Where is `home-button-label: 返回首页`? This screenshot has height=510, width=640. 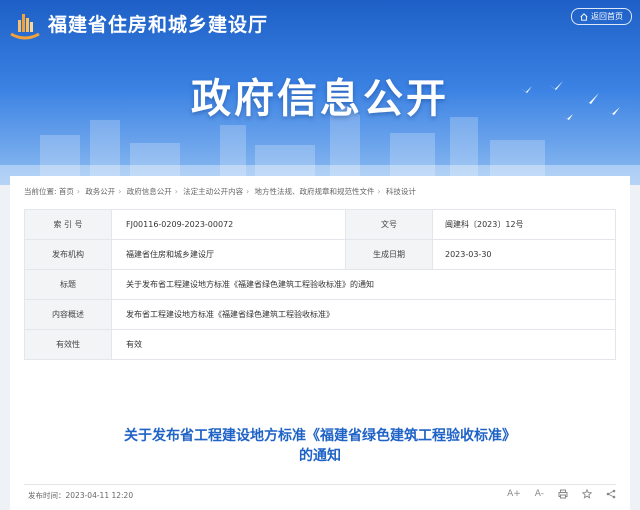 home-button-label: 返回首页 is located at coordinates (607, 16).